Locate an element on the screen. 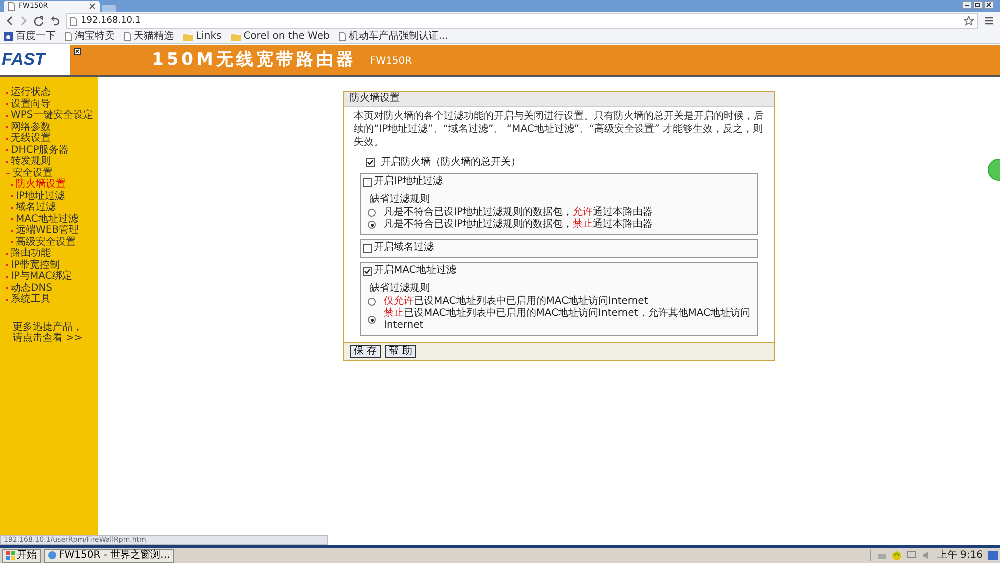  sidebar-item: 运行状态 is located at coordinates (25, 92).